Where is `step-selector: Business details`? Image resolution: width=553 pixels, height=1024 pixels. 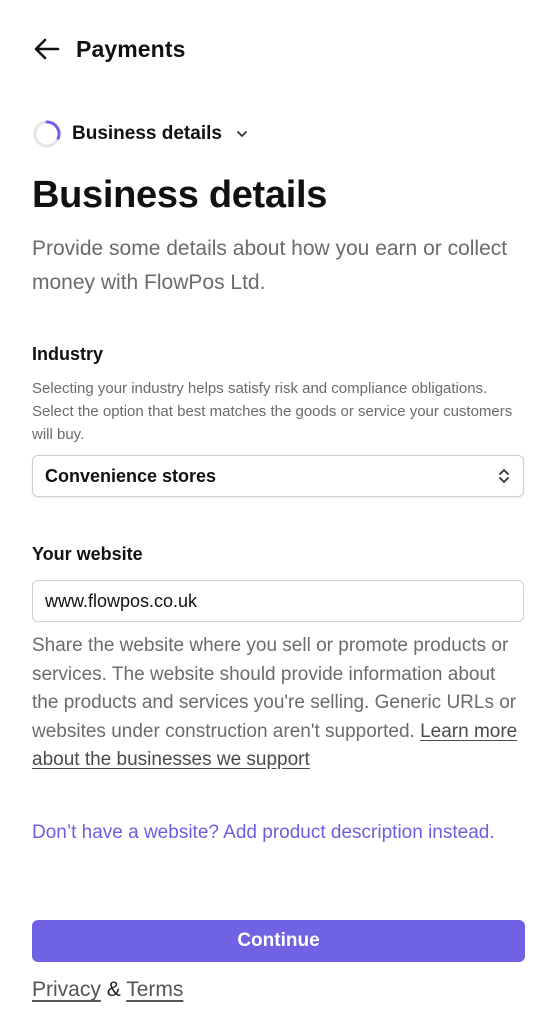 step-selector: Business details is located at coordinates (140, 134).